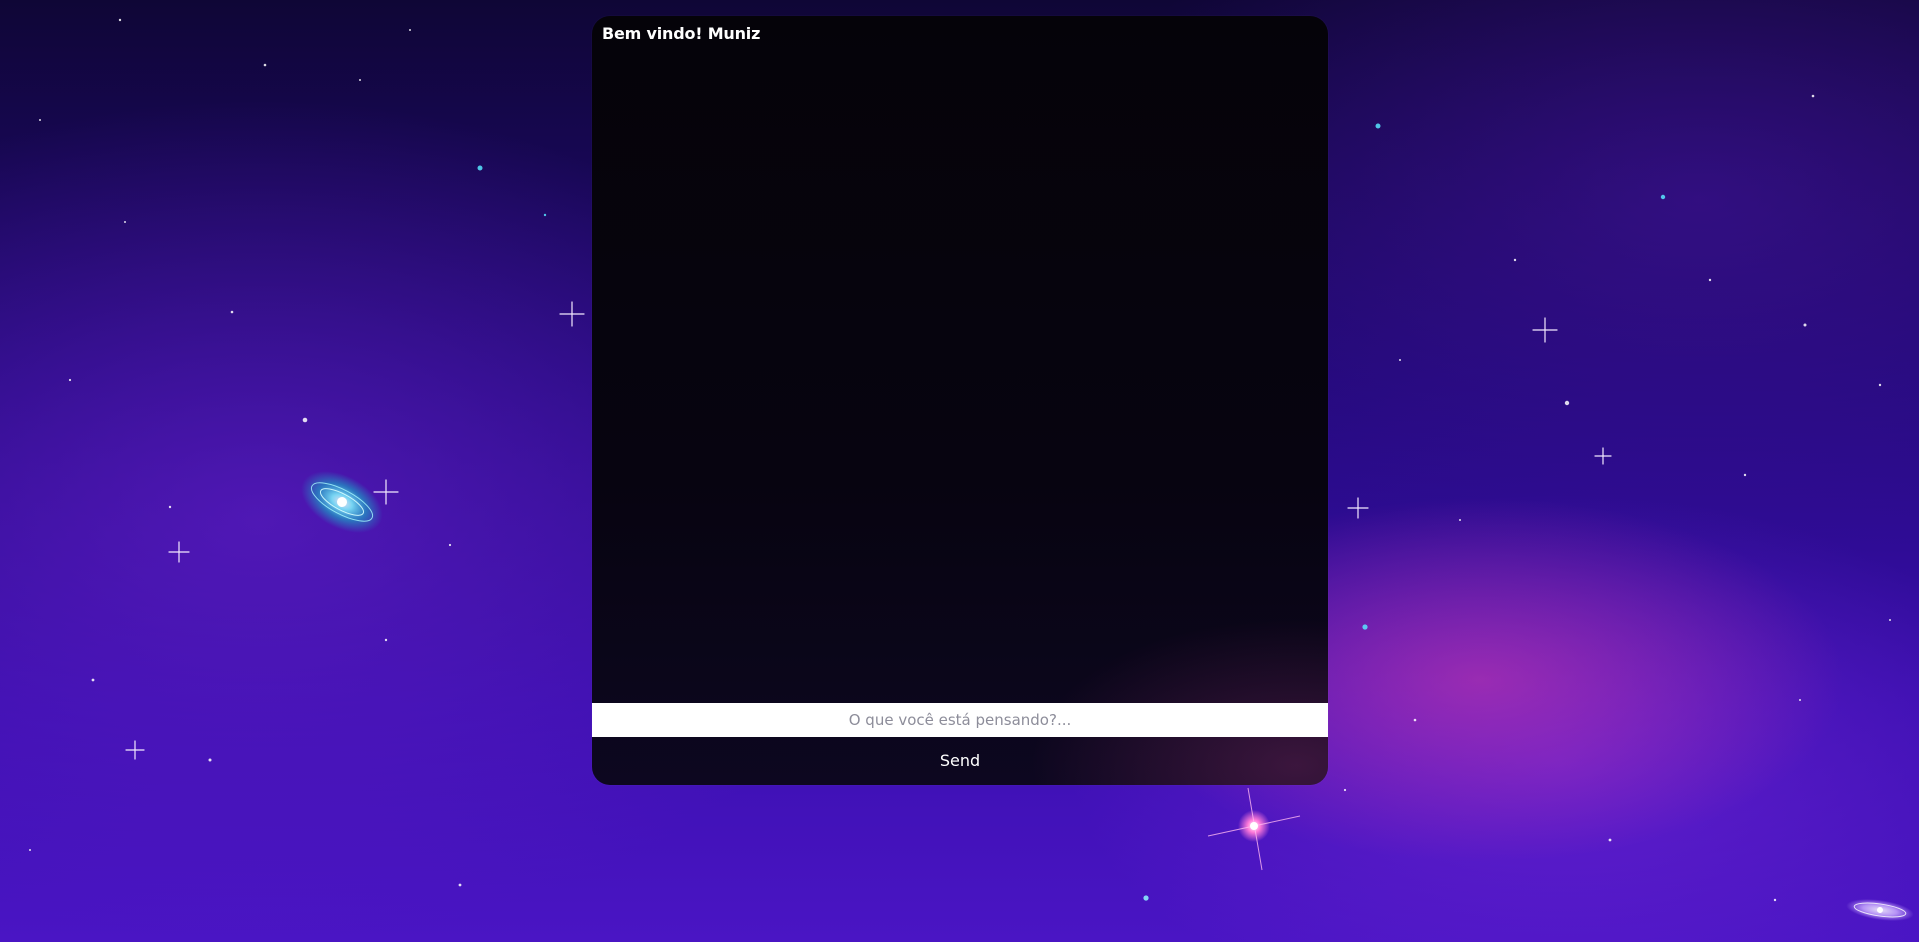  Describe the element at coordinates (681, 33) in the screenshot. I see `welcome-title: Bem vindo! Muniz` at that location.